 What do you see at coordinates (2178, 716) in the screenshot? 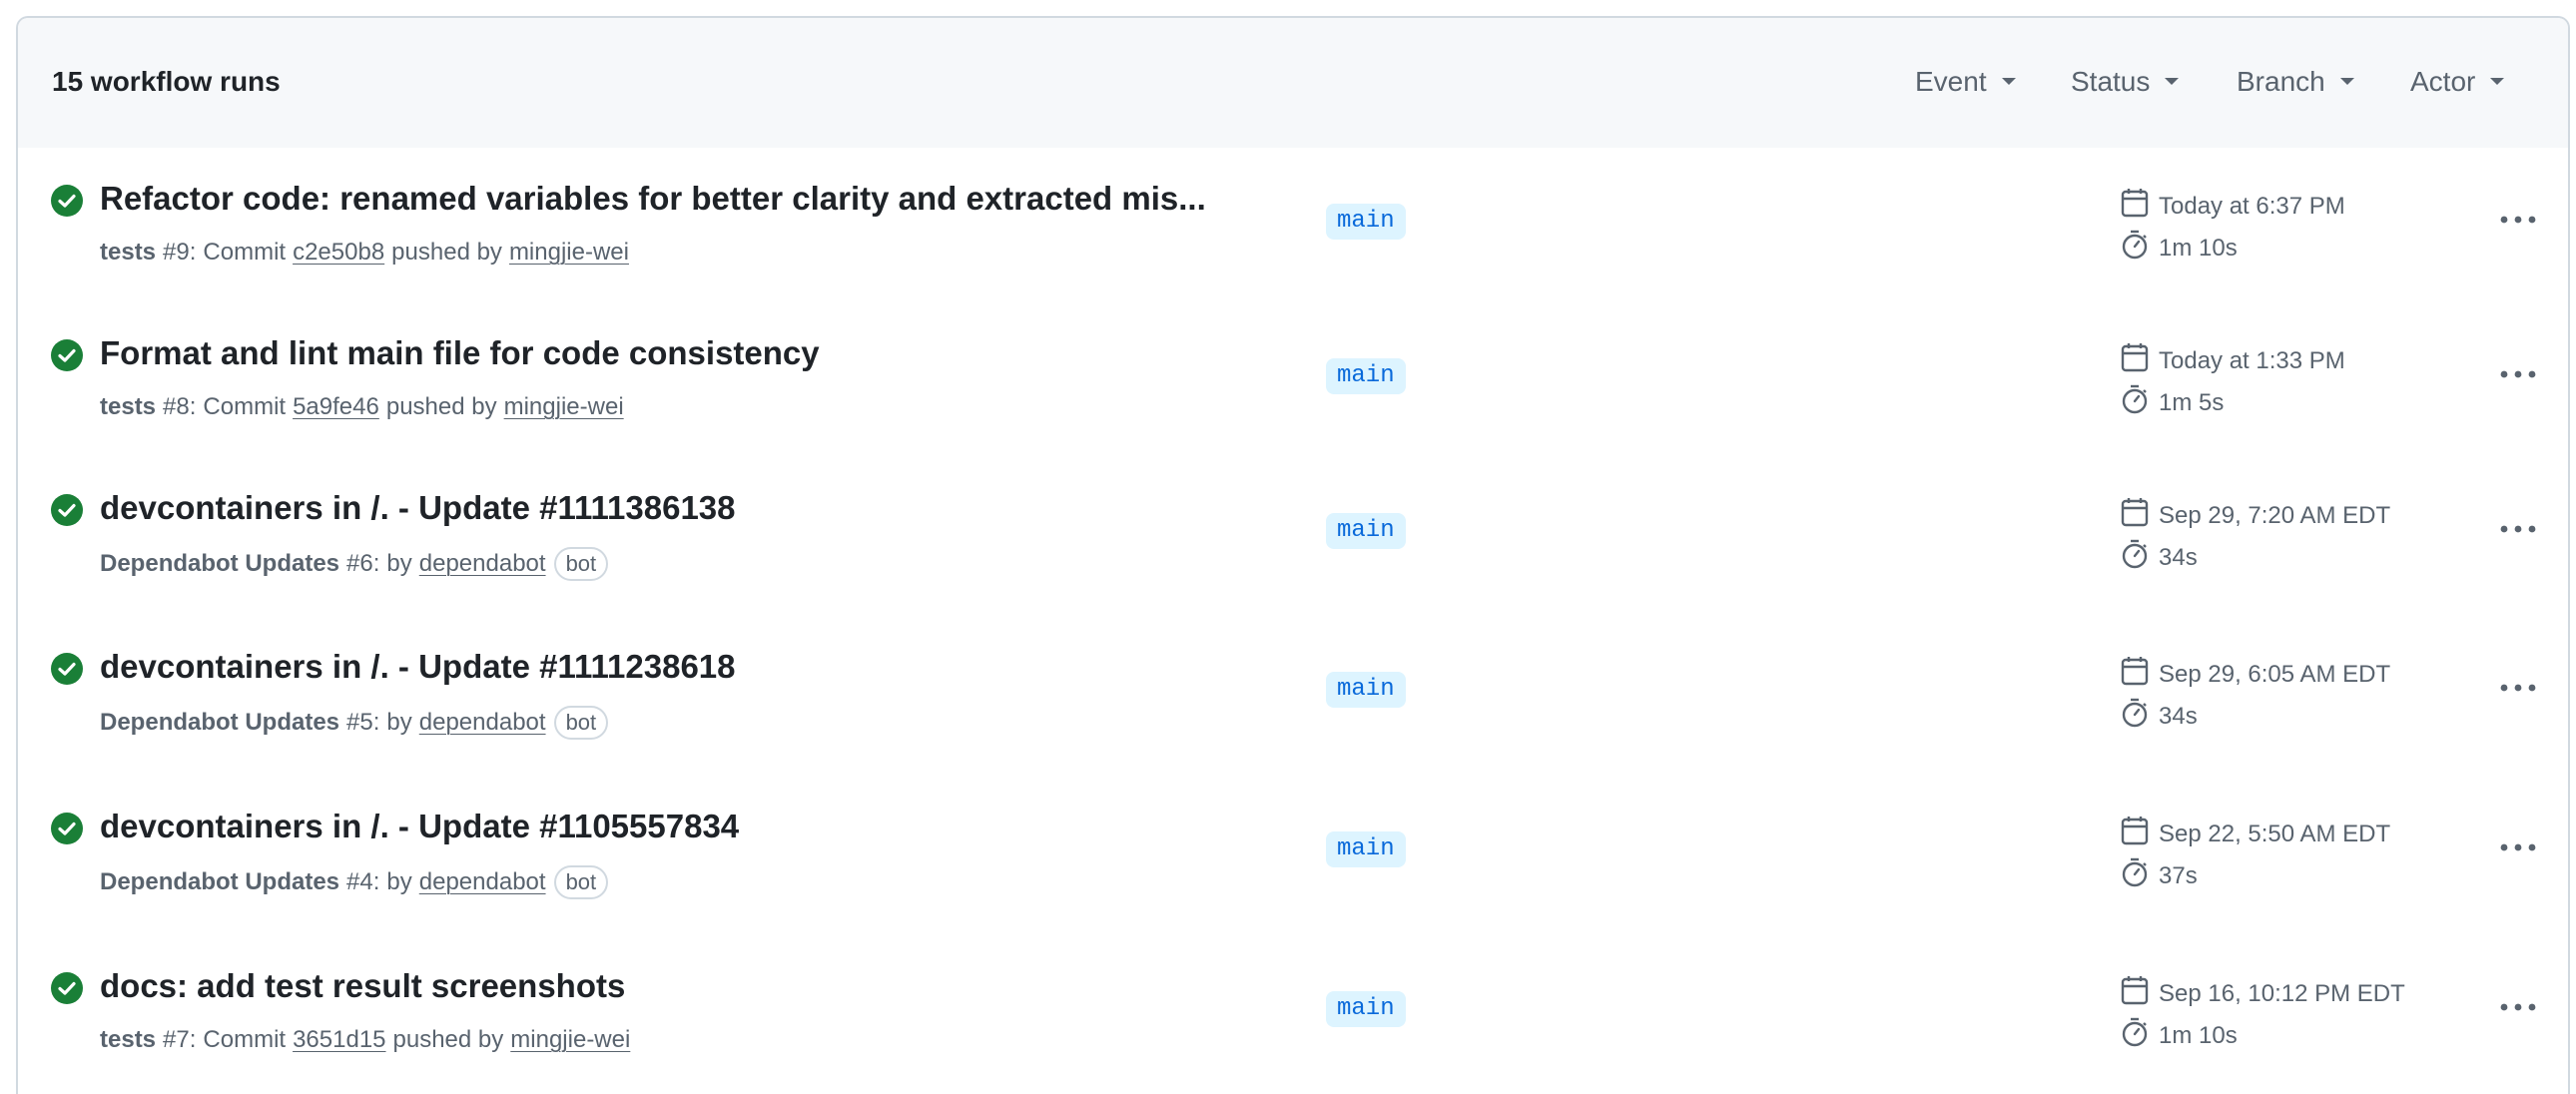
I see `run-duration-text: 34s` at bounding box center [2178, 716].